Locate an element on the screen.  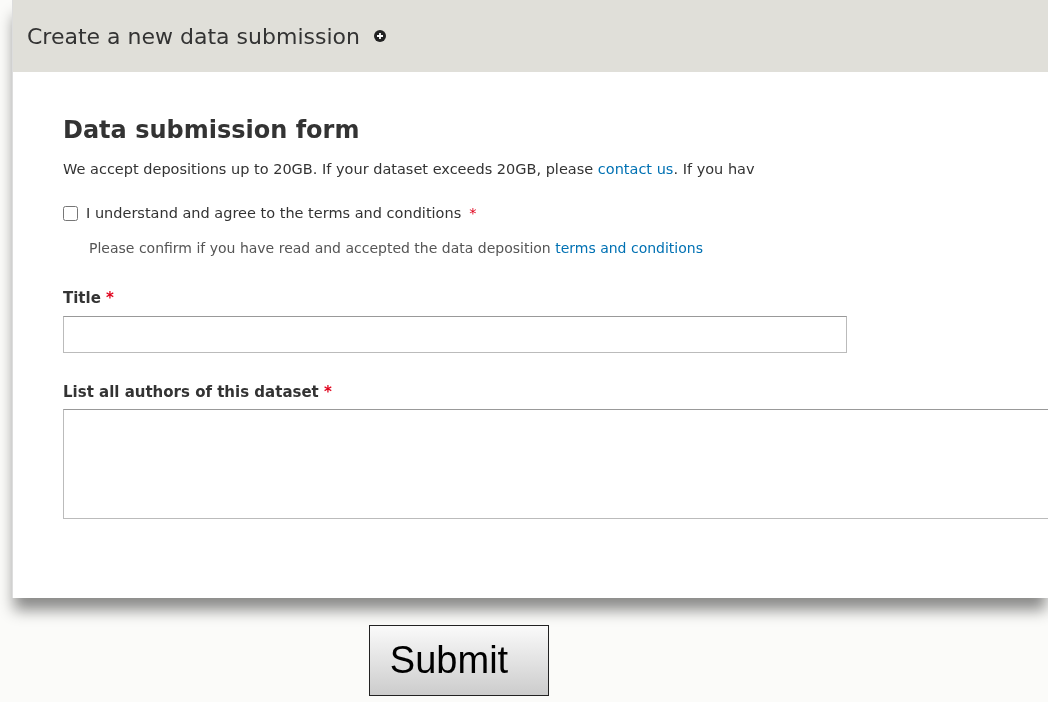
intro-text: We accept depositions up to 20GB. If your dataset exceeds 20GB, please contact us. If you hav is located at coordinates (409, 169).